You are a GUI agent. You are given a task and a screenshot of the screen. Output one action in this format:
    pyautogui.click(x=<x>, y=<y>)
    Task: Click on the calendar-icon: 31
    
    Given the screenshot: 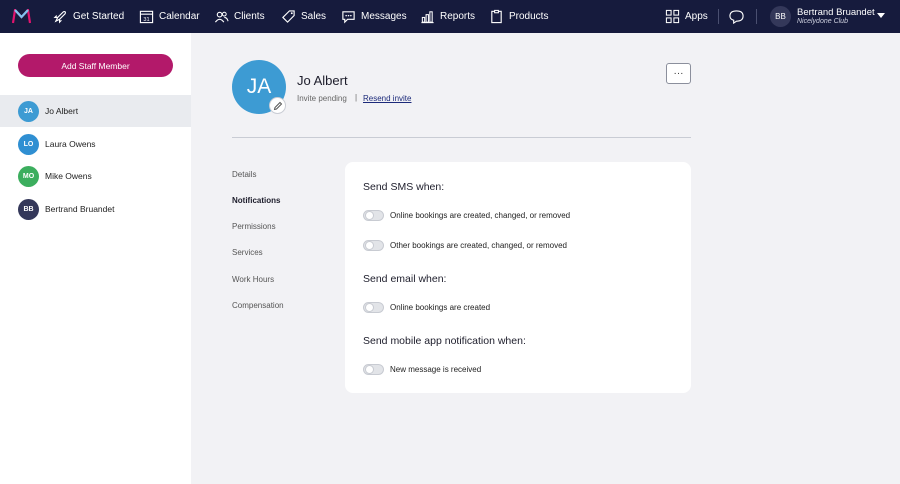 What is the action you would take?
    pyautogui.click(x=146, y=16)
    